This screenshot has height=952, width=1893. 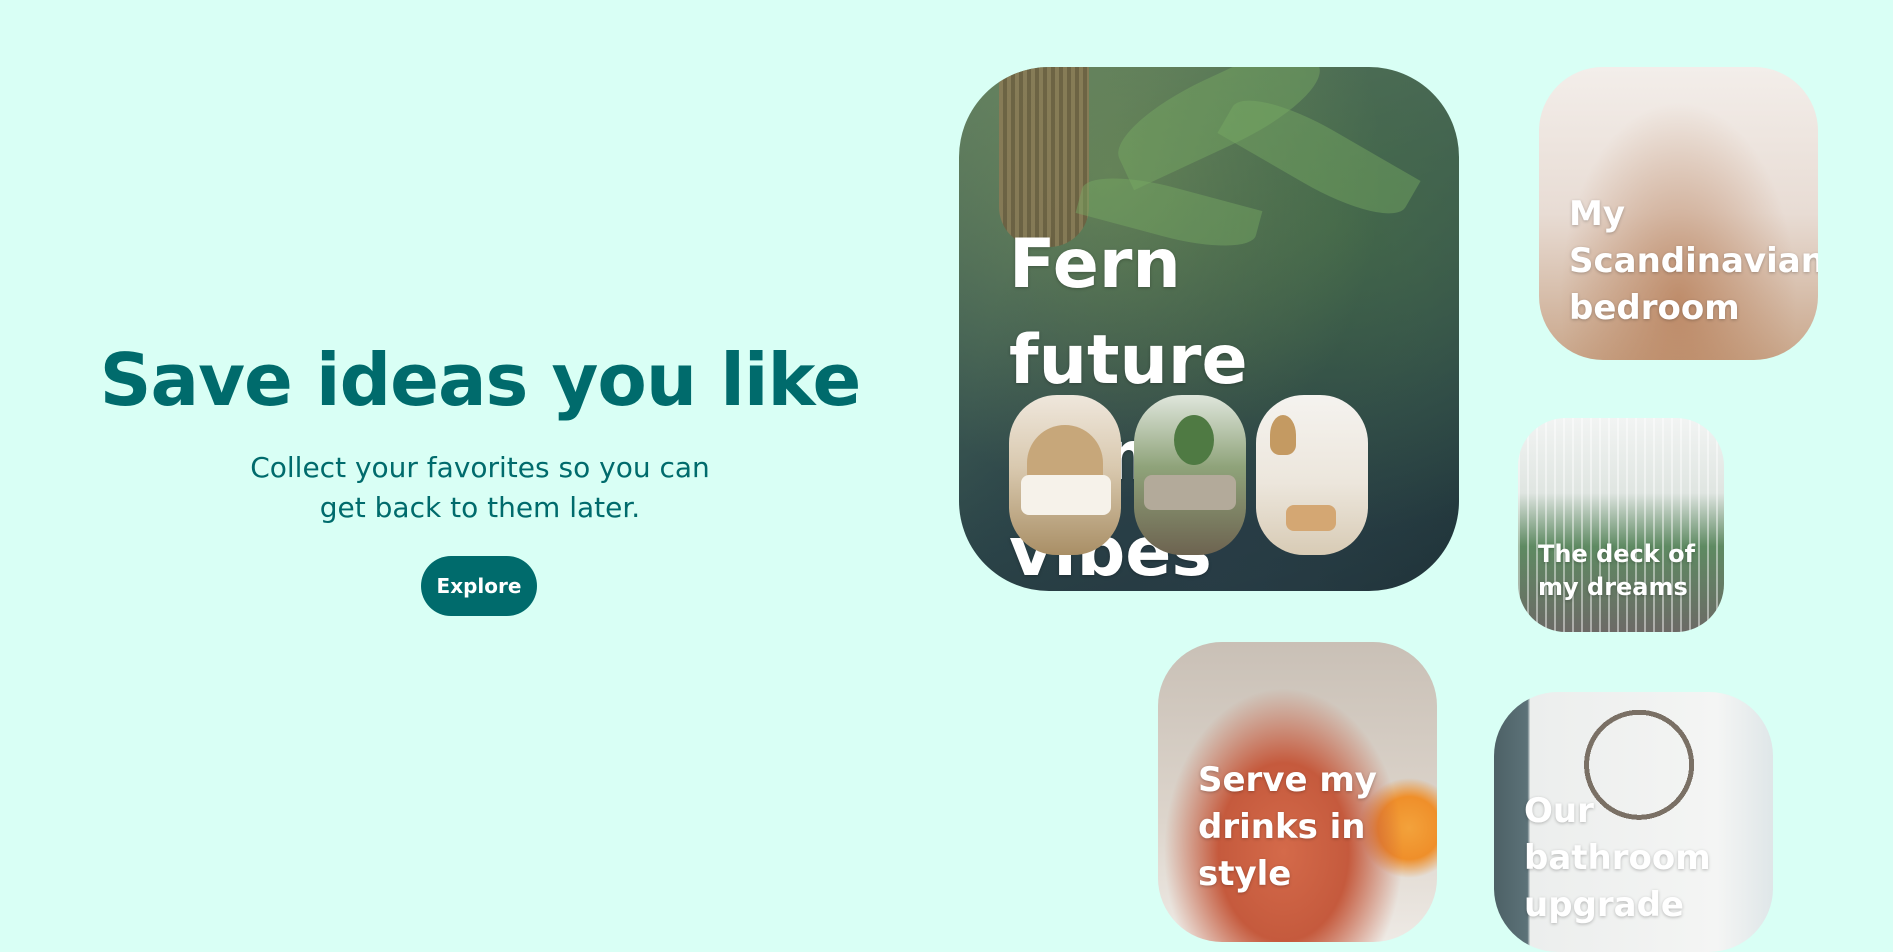 What do you see at coordinates (1190, 492) in the screenshot?
I see `sofa-shape` at bounding box center [1190, 492].